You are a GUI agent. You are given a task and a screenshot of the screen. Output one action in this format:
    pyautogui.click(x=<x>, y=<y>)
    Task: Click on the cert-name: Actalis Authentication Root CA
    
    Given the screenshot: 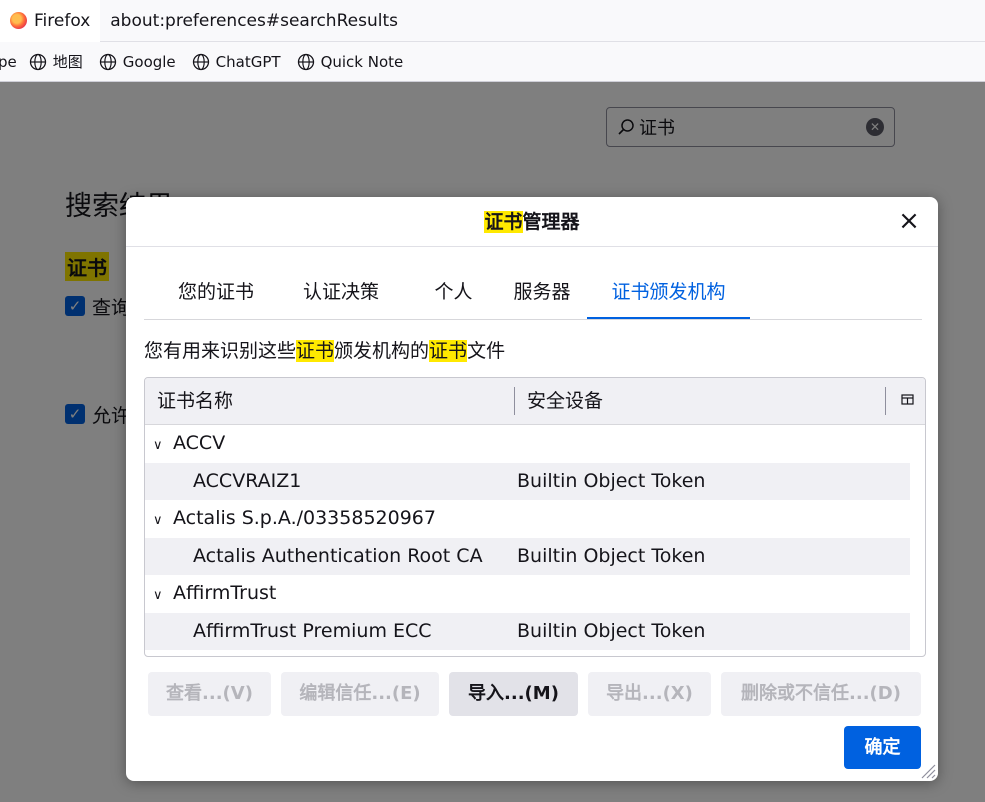 What is the action you would take?
    pyautogui.click(x=338, y=555)
    